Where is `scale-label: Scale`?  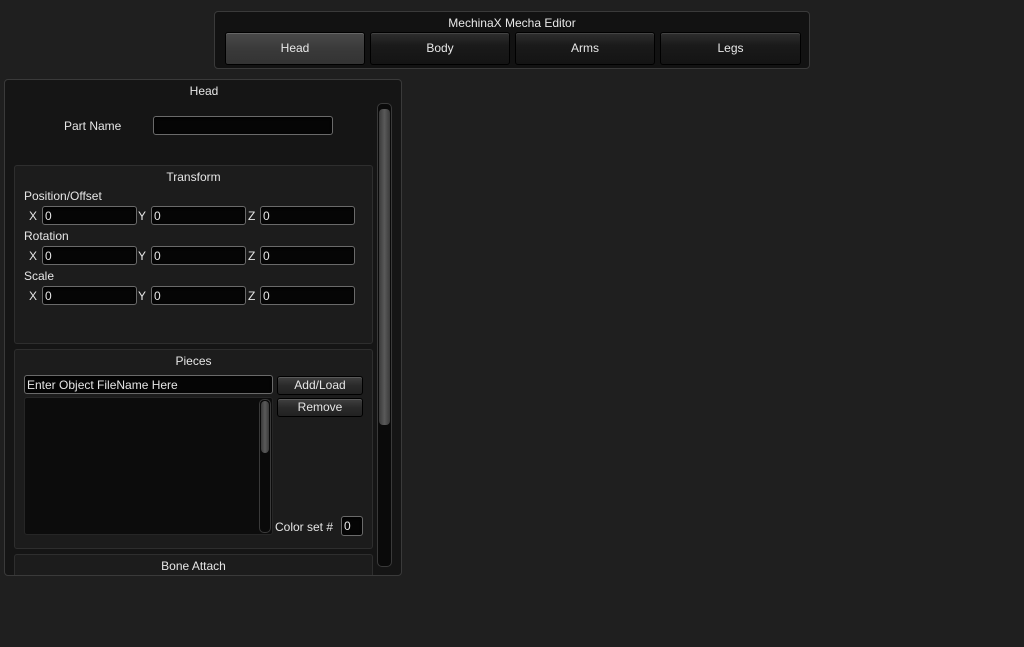
scale-label: Scale is located at coordinates (39, 276).